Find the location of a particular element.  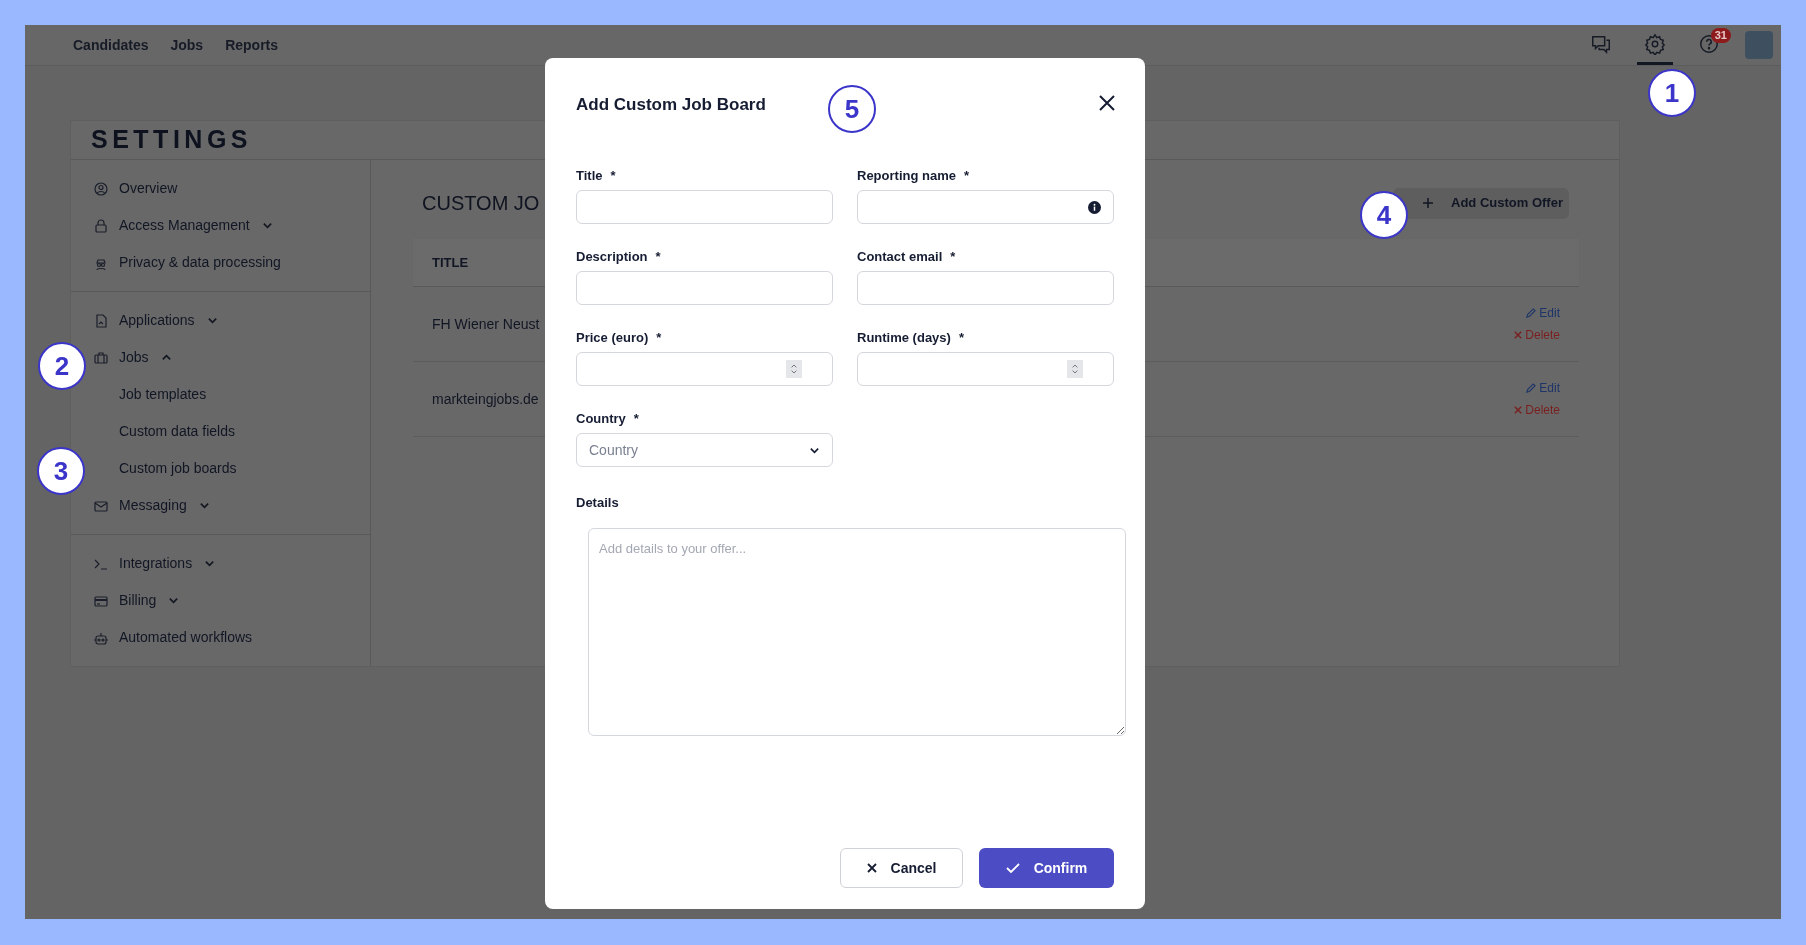

confirm-button: Confirm is located at coordinates (1046, 868).